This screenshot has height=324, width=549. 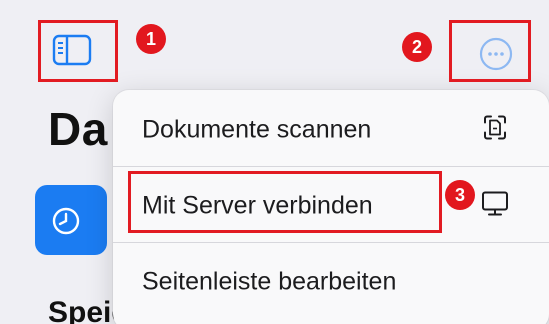 What do you see at coordinates (78, 129) in the screenshot?
I see `page-title: Da` at bounding box center [78, 129].